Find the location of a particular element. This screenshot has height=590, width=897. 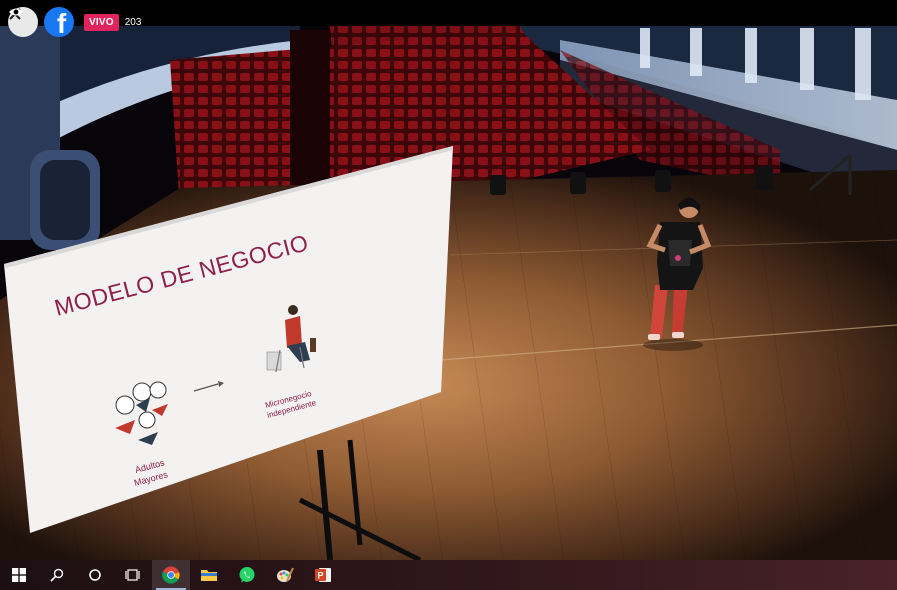

svg-text: P is located at coordinates (321, 576).